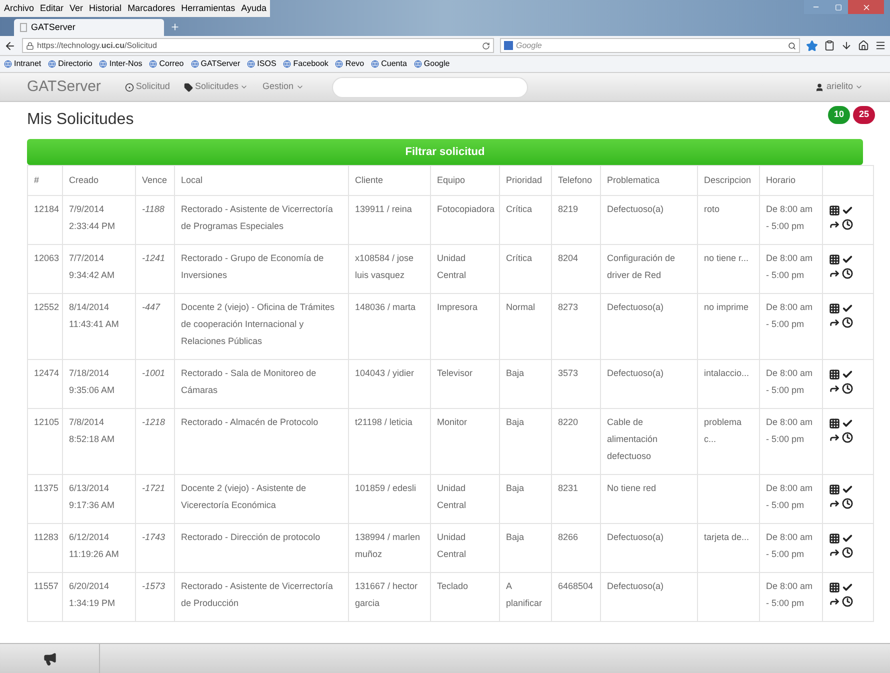 Image resolution: width=890 pixels, height=673 pixels. Describe the element at coordinates (568, 307) in the screenshot. I see `table-cell: 8273` at that location.